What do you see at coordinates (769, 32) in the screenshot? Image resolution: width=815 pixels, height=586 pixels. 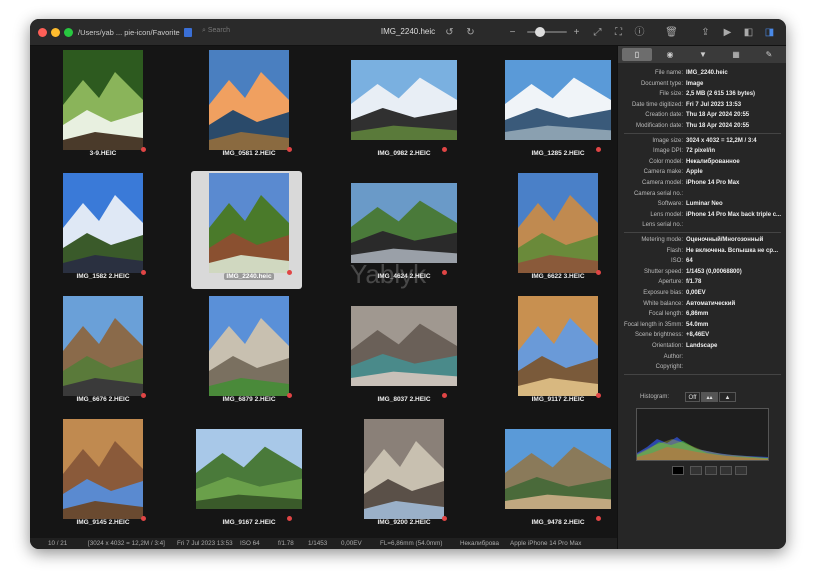 I see `sidebar-right-icon: ◨` at bounding box center [769, 32].